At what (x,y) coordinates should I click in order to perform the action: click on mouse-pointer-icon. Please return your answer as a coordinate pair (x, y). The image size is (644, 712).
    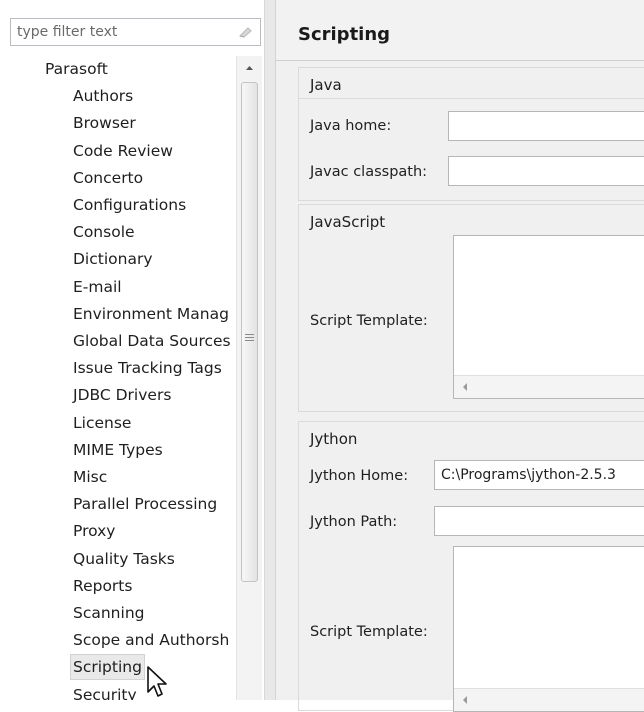
    Looking at the image, I should click on (157, 681).